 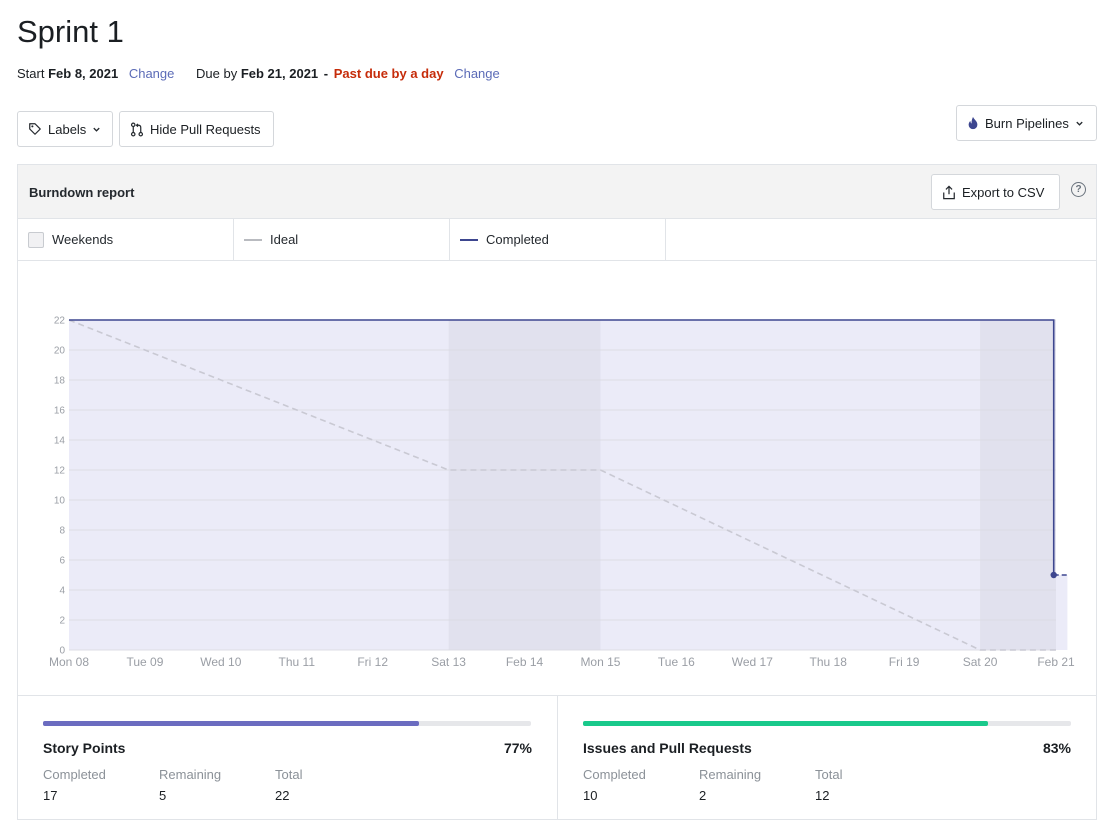 I want to click on story-points-progress-track, so click(x=287, y=723).